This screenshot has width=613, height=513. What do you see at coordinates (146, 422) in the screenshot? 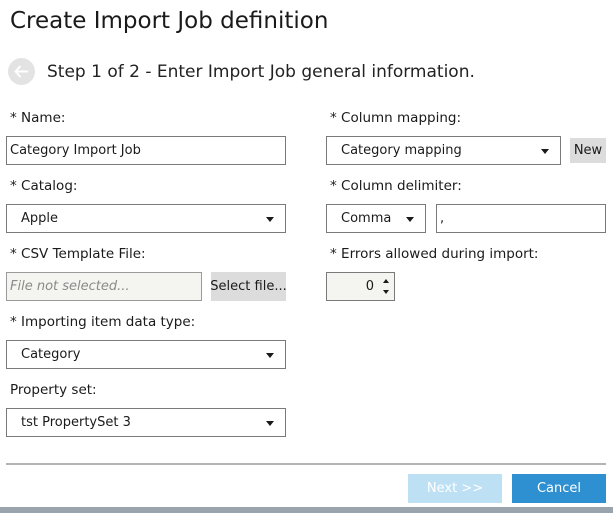
I see `property-set-select: tst PropertySet 3` at bounding box center [146, 422].